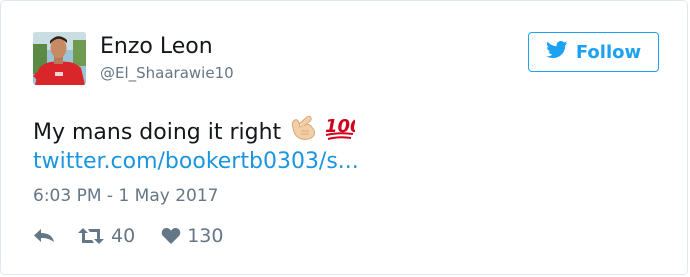 The width and height of the screenshot is (690, 277). I want to click on call-me-hand-emoji, so click(302, 132).